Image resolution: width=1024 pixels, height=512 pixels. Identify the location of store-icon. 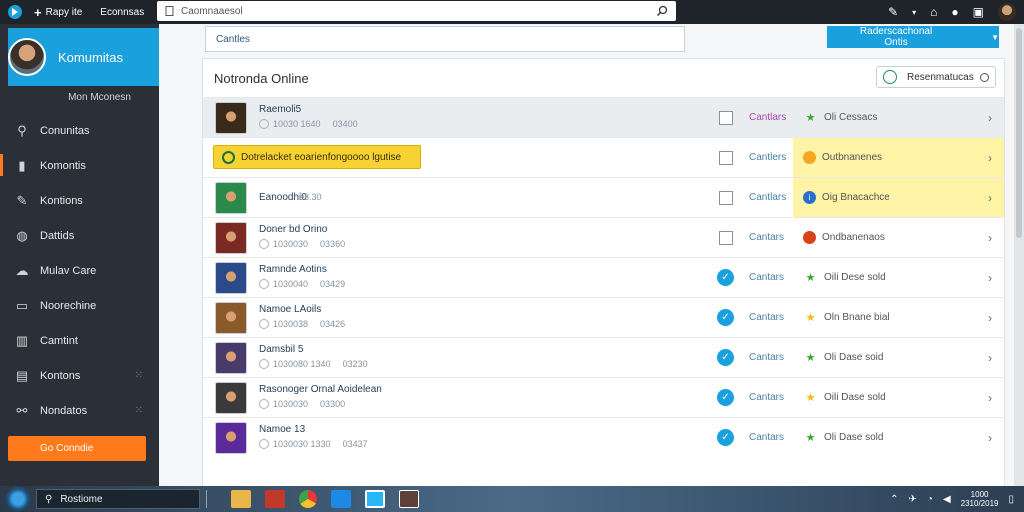
(341, 499).